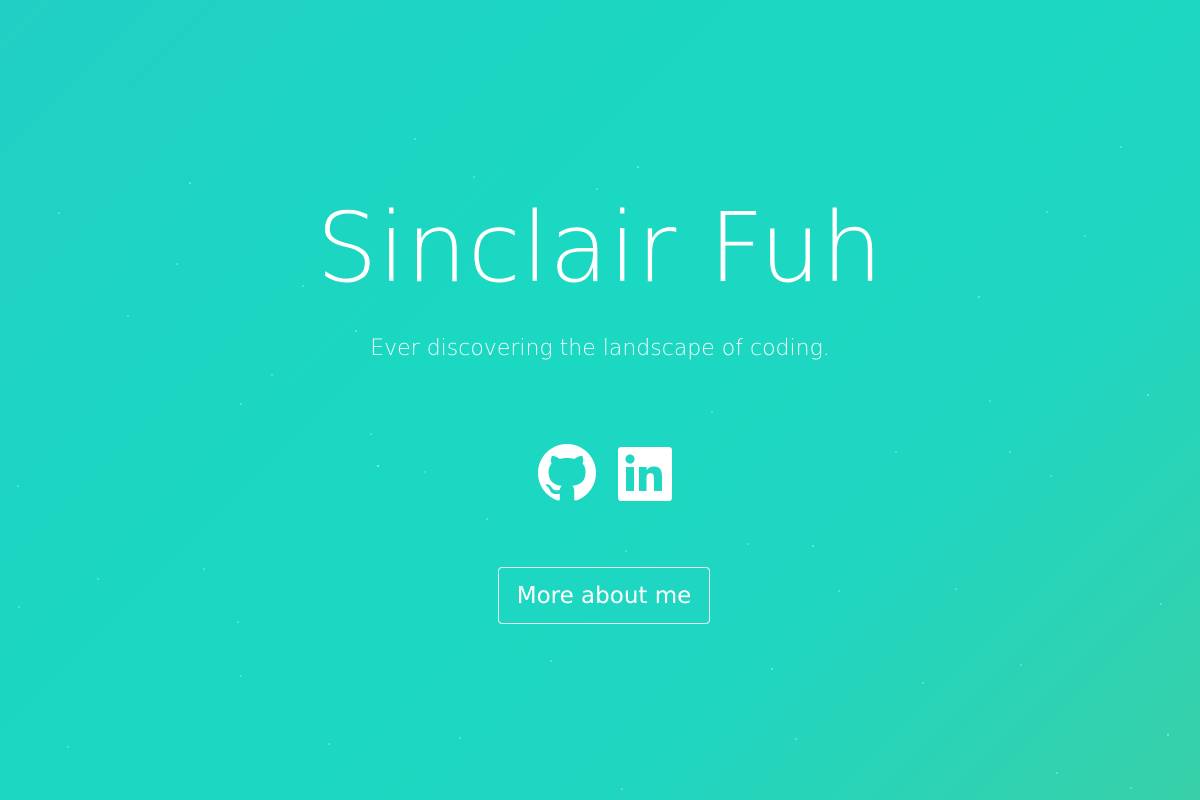 The image size is (1200, 800). I want to click on linkedin-link, so click(645, 474).